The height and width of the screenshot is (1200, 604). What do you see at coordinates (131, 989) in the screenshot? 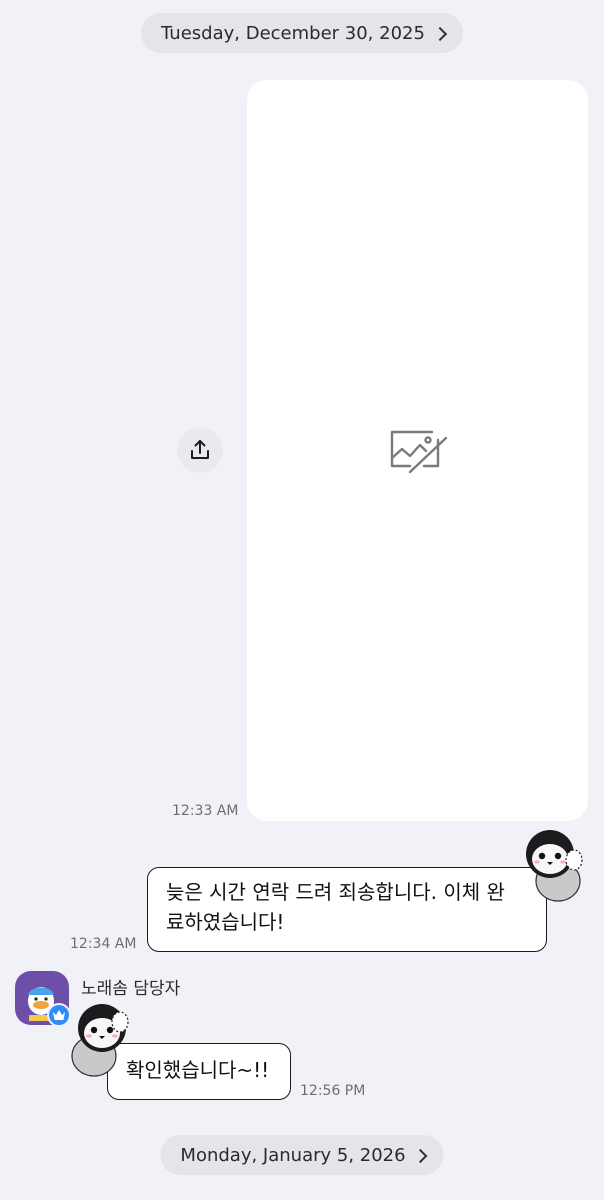
I see `sender-name: 노래솜 담당자` at bounding box center [131, 989].